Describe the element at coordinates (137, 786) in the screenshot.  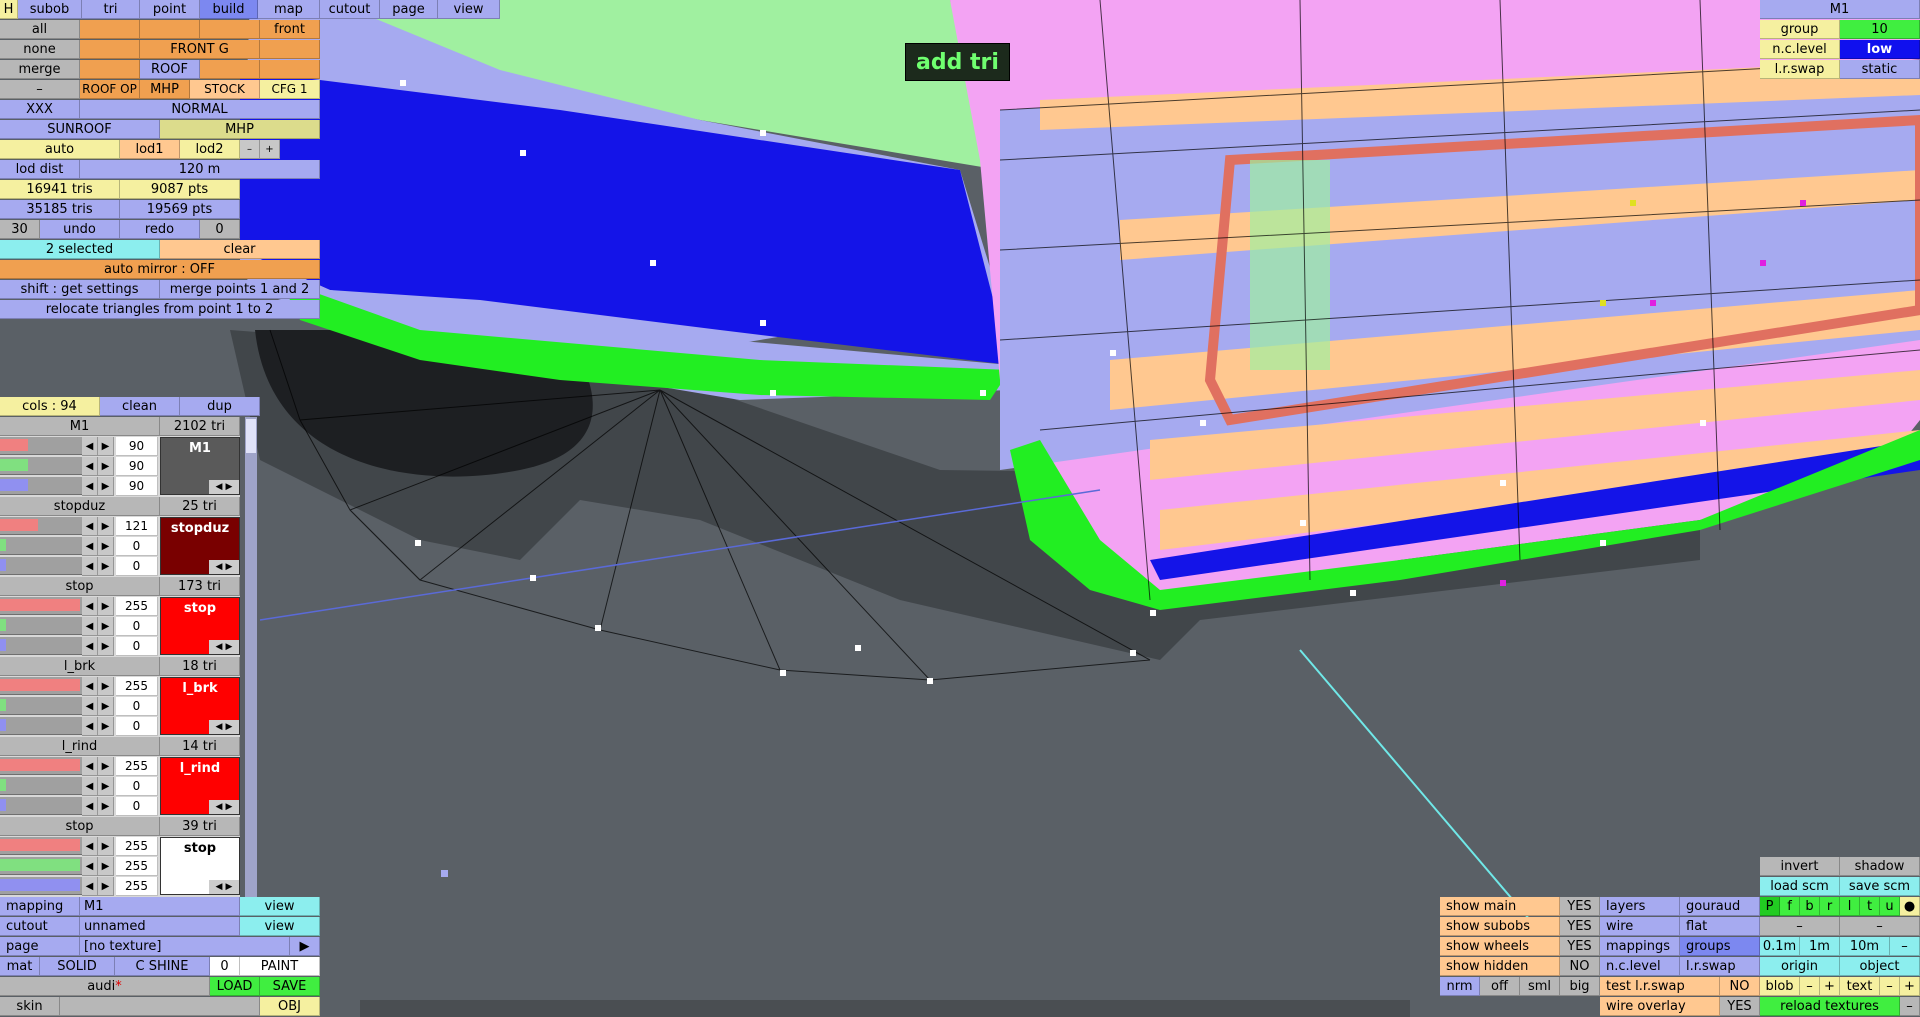
I see `color-g-value: 0` at that location.